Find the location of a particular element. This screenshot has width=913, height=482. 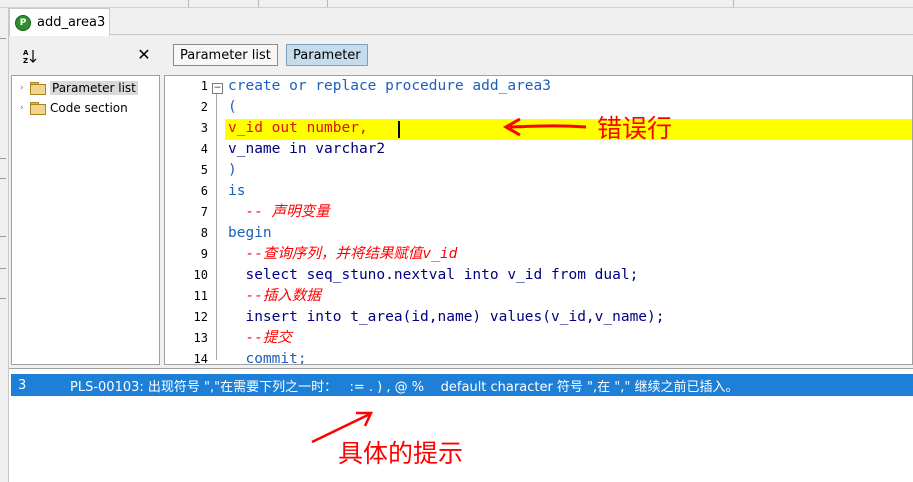

tree-item-code-section: › Code section is located at coordinates (74, 108).